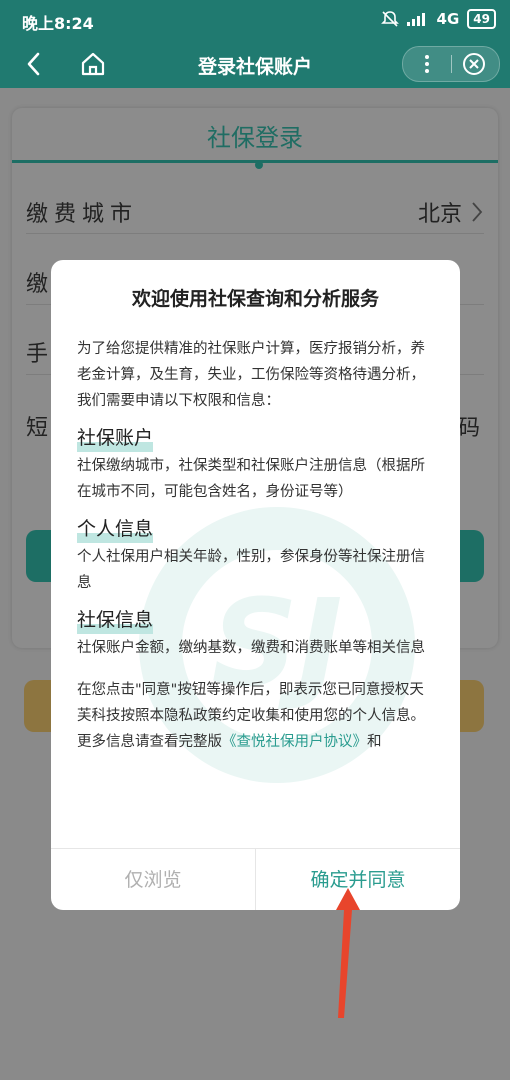 The height and width of the screenshot is (1080, 510). What do you see at coordinates (259, 165) in the screenshot?
I see `card-indicator-dot` at bounding box center [259, 165].